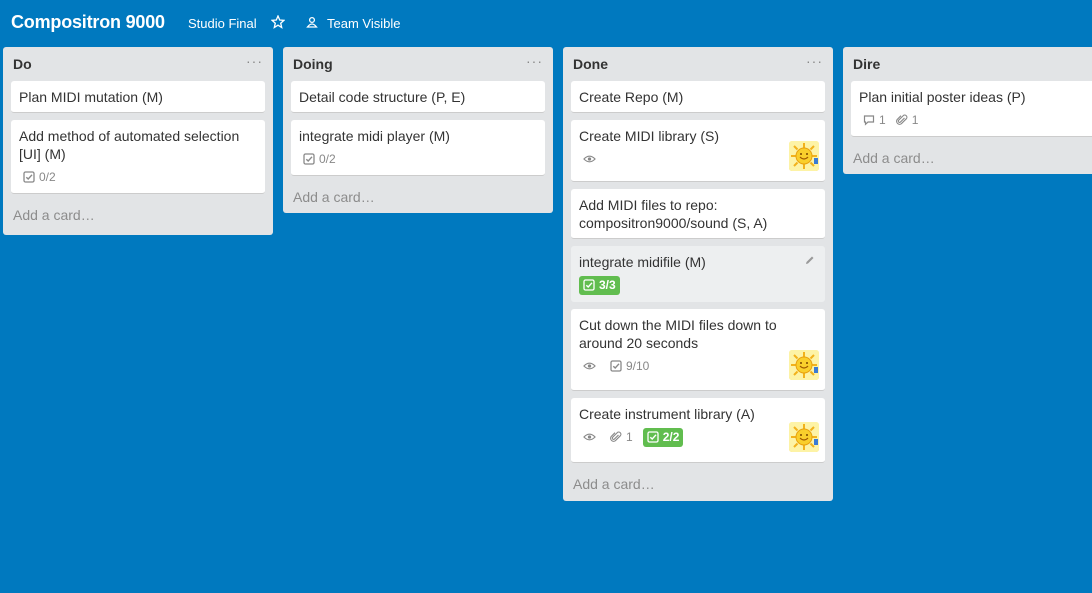 The width and height of the screenshot is (1092, 593). What do you see at coordinates (698, 159) in the screenshot?
I see `card-badges` at bounding box center [698, 159].